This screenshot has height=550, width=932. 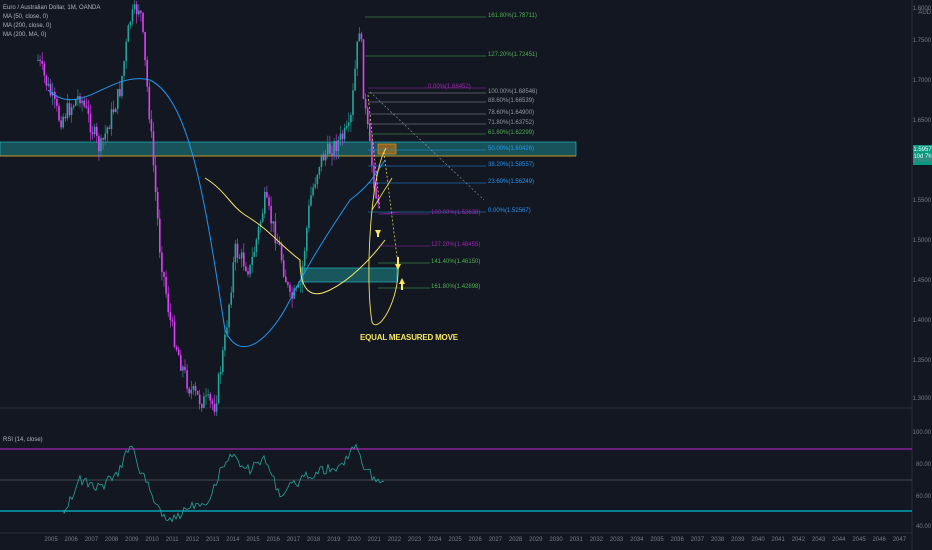 What do you see at coordinates (456, 483) in the screenshot?
I see `rsi-panel` at bounding box center [456, 483].